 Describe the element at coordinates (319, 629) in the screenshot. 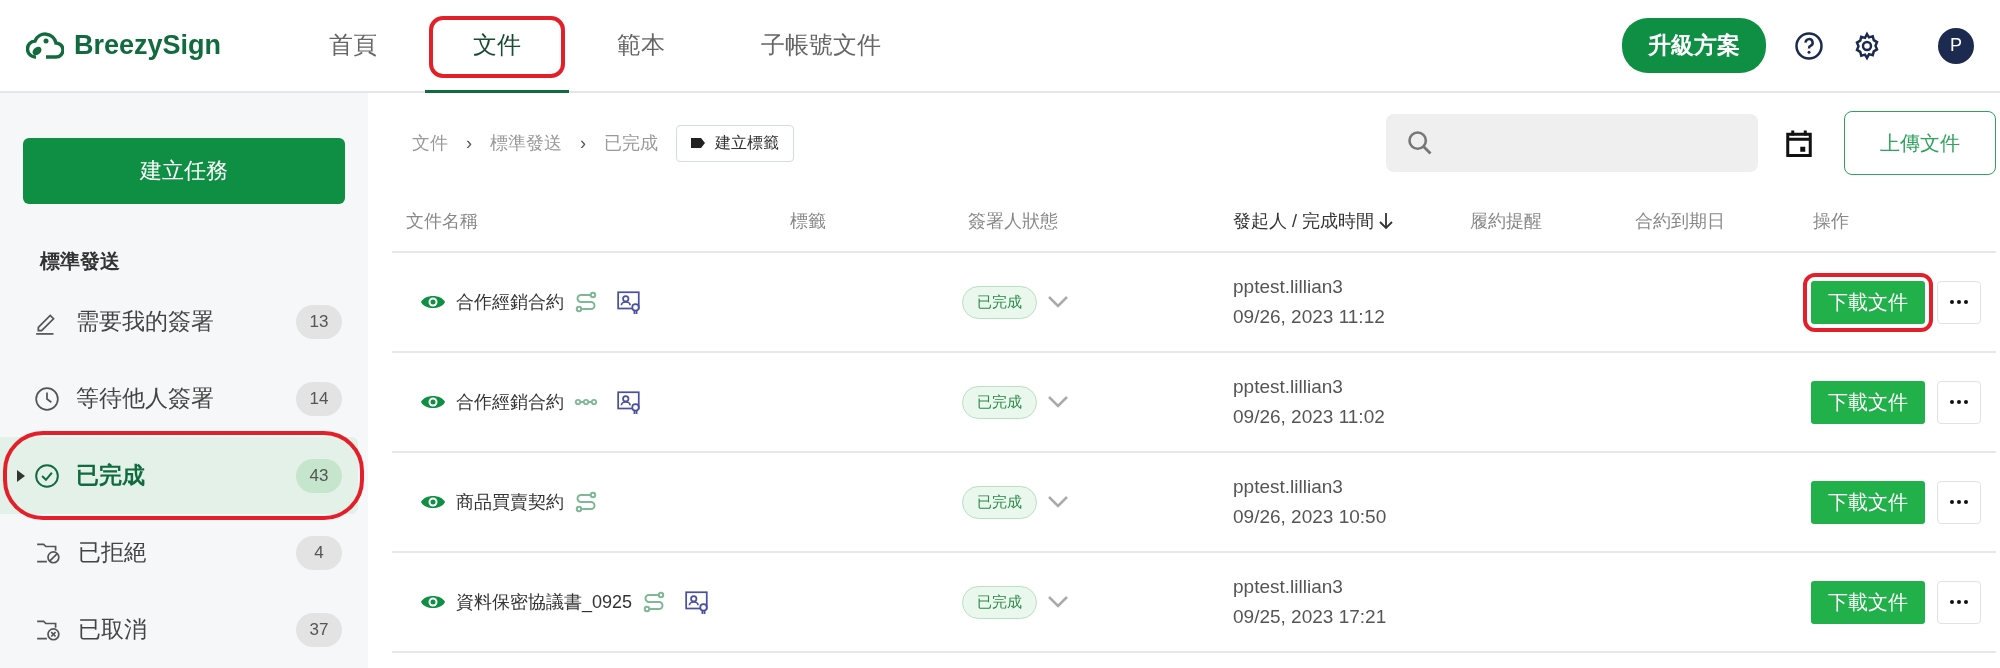

I see `count-badge: 37` at that location.